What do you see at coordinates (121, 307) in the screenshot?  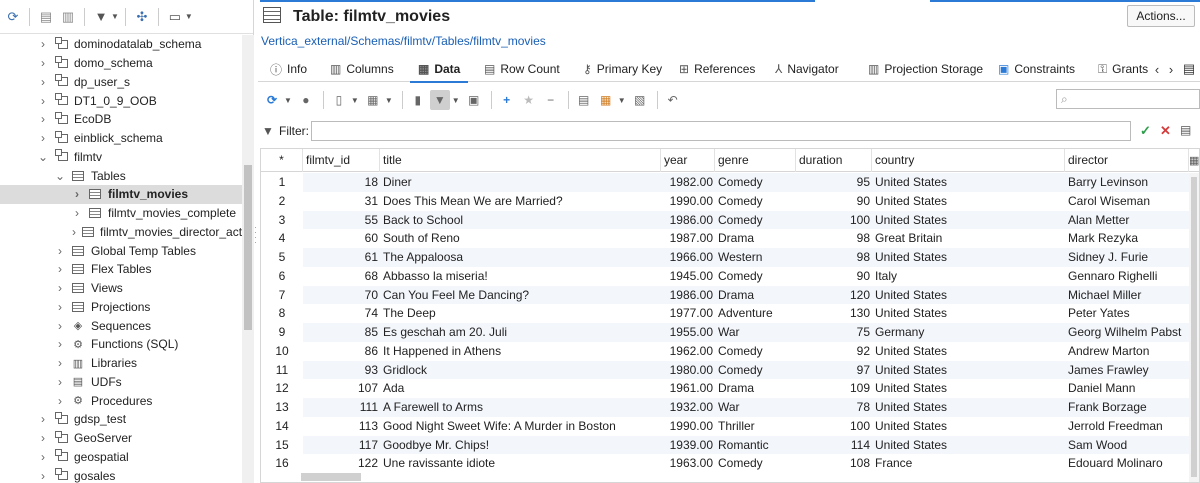 I see `tree-item: › Projections` at bounding box center [121, 307].